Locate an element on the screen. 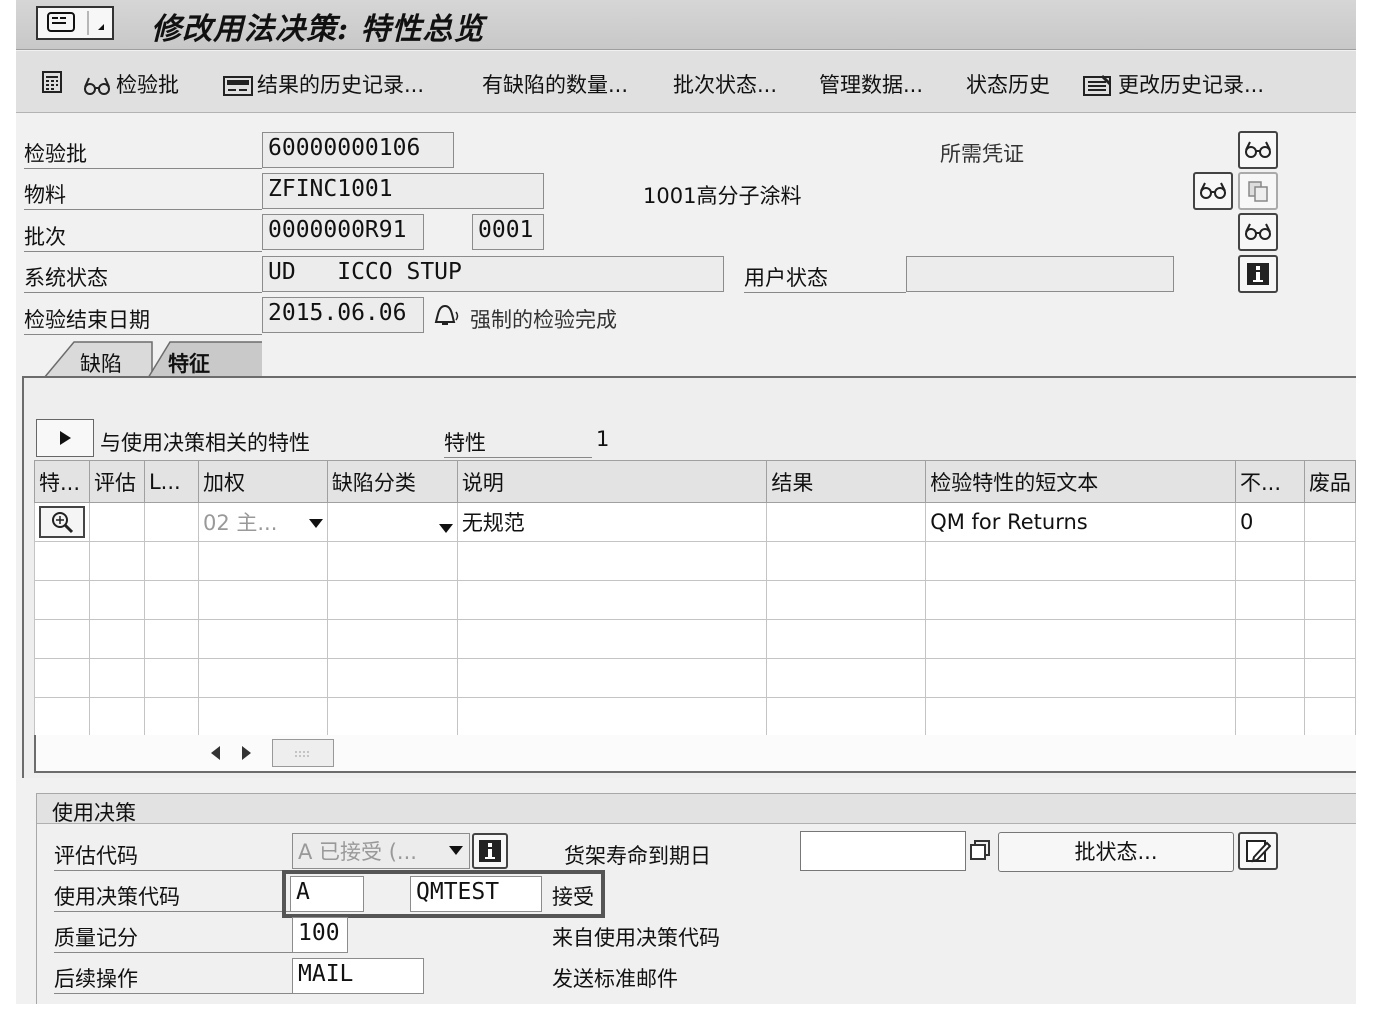 The width and height of the screenshot is (1377, 1009). docs-display-button is located at coordinates (1258, 150).